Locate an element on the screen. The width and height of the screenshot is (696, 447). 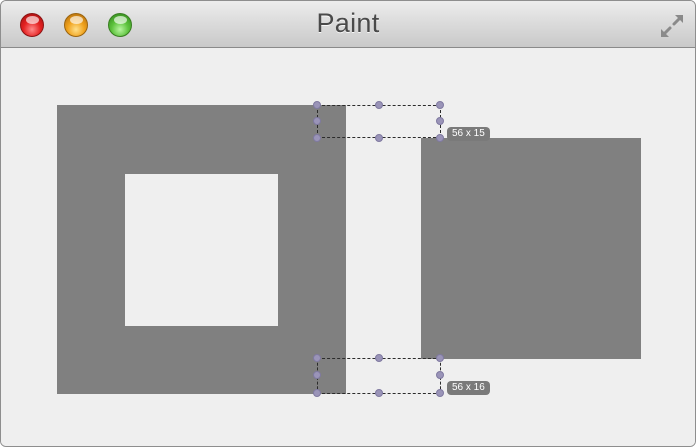
fullscreen-icon is located at coordinates (672, 26).